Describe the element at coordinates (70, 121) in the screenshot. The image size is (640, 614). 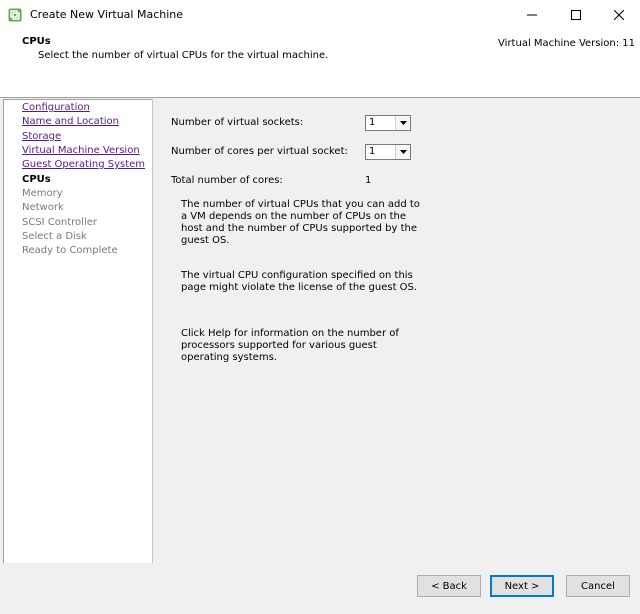
I see `step-name-and-location: Name and Location` at that location.